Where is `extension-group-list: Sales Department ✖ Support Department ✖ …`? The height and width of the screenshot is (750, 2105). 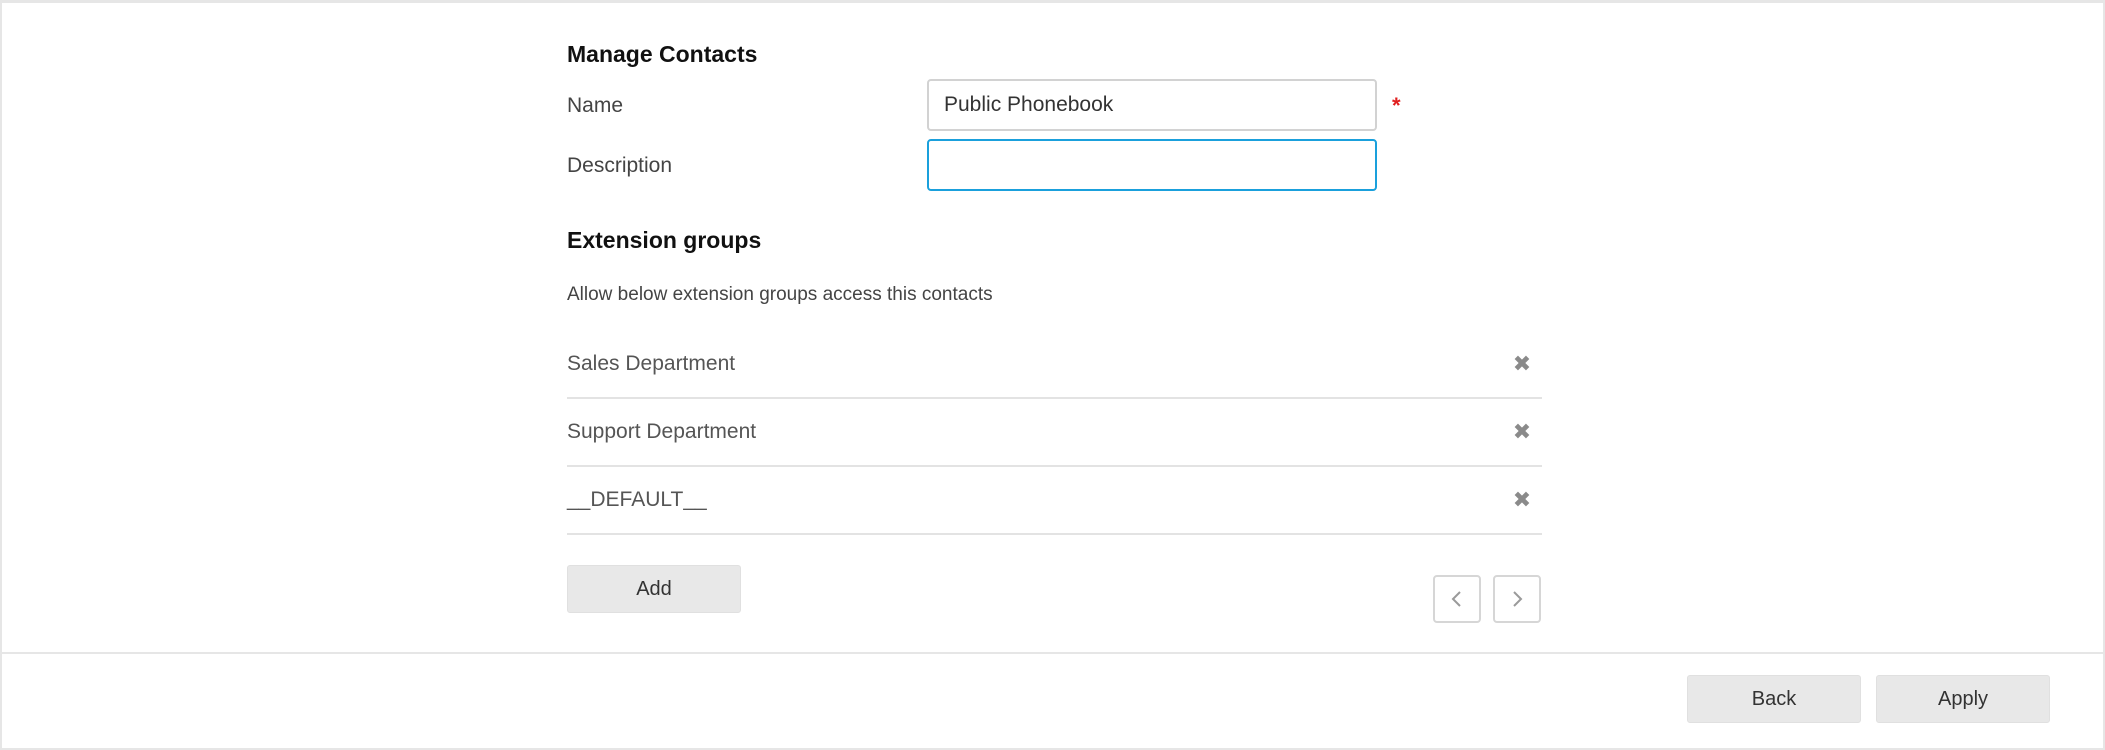
extension-group-list: Sales Department ✖ Support Department ✖ … is located at coordinates (1054, 433).